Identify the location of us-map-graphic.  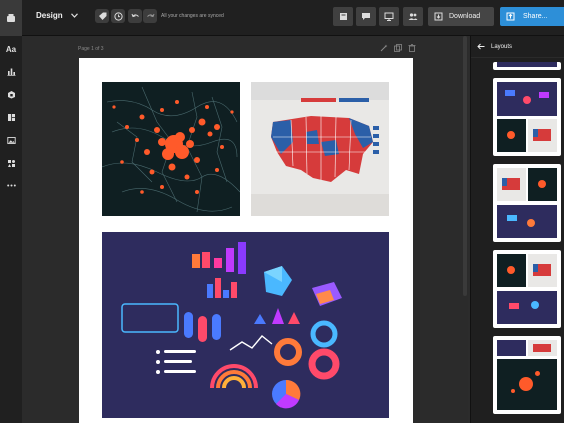
(320, 149).